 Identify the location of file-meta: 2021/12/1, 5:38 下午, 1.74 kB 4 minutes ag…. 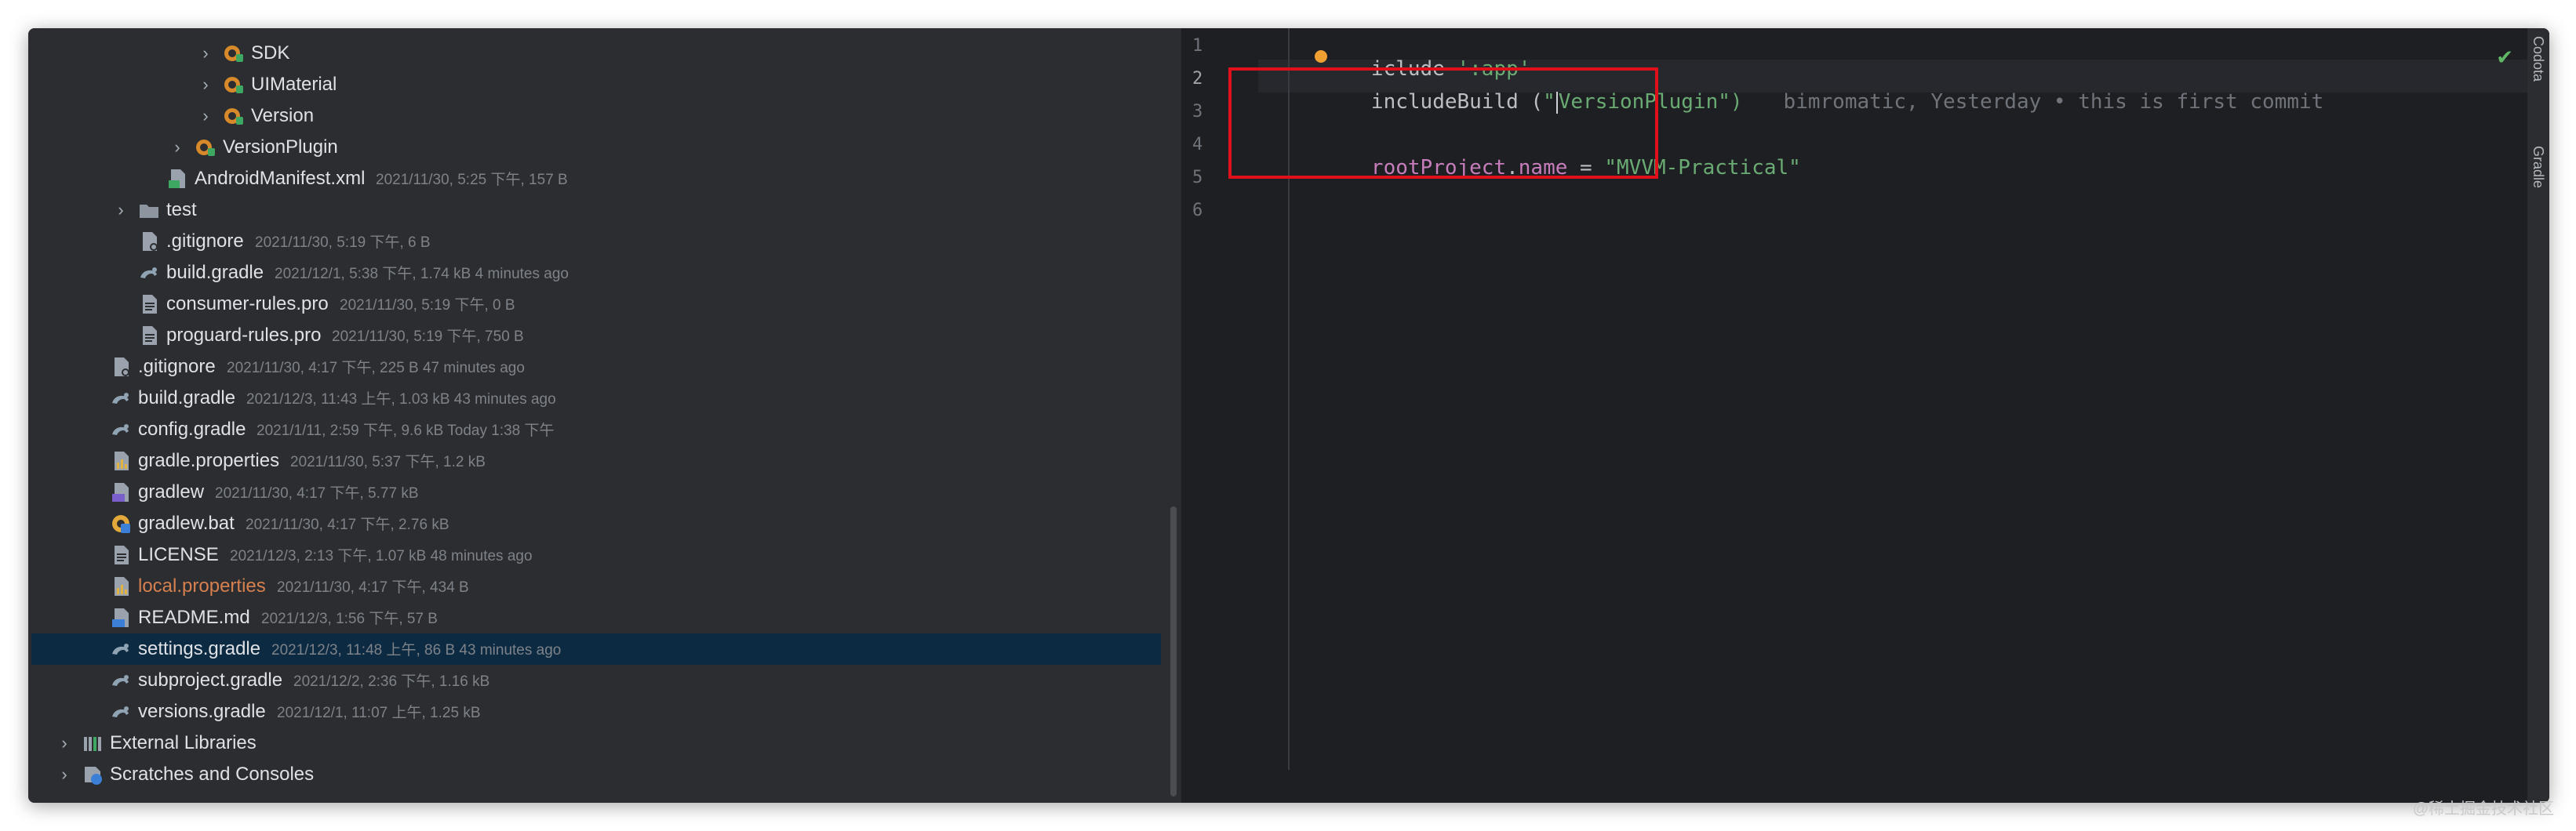
(422, 274).